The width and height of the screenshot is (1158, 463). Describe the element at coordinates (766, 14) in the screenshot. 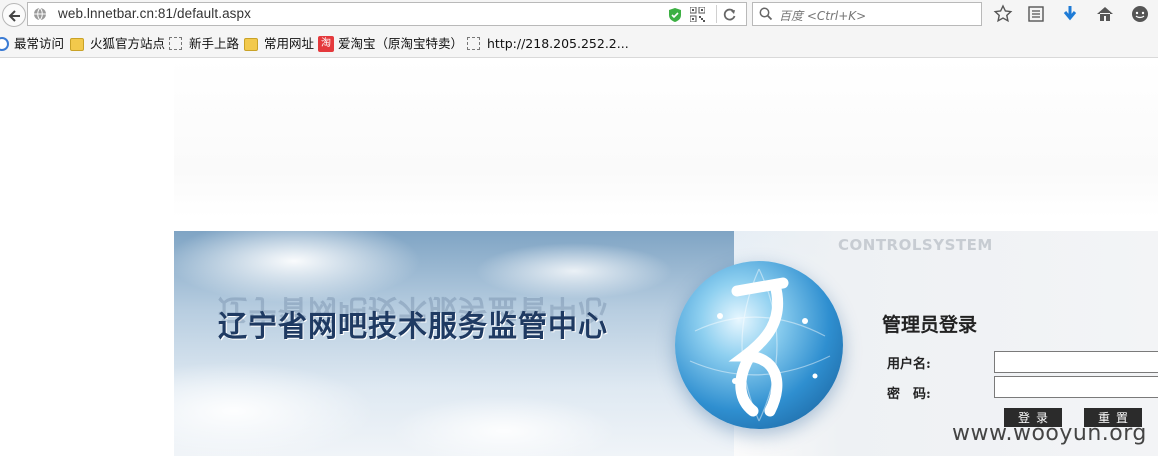

I see `search-icon` at that location.